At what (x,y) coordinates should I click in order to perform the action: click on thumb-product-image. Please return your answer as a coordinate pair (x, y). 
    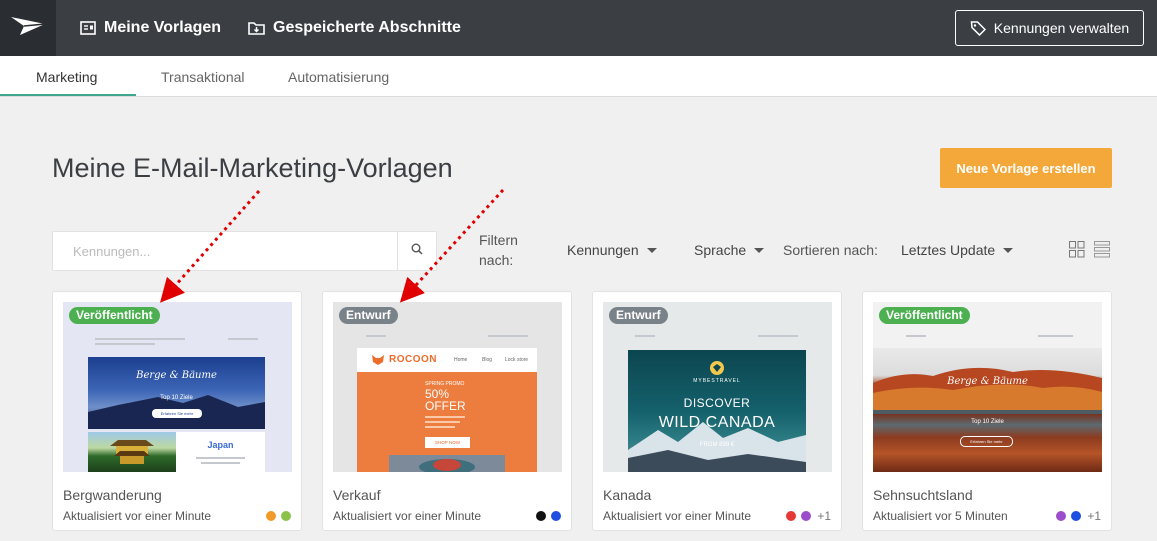
    Looking at the image, I should click on (447, 463).